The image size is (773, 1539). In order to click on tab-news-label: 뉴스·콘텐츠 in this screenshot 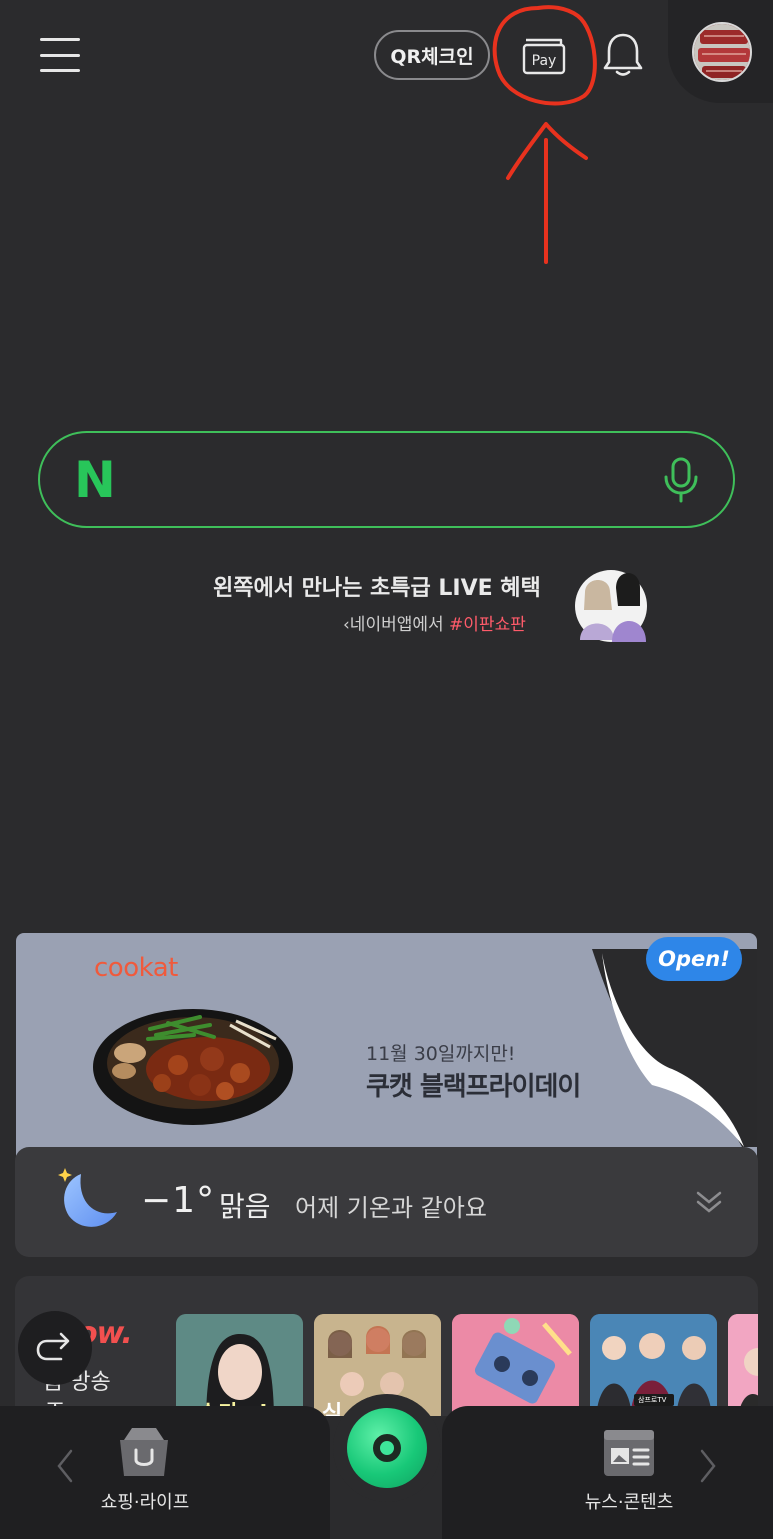, I will do `click(629, 1502)`.